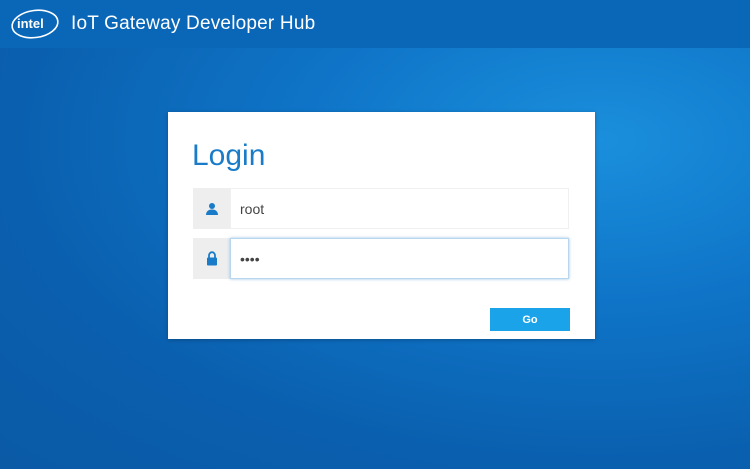 This screenshot has height=469, width=750. I want to click on password-row, so click(381, 258).